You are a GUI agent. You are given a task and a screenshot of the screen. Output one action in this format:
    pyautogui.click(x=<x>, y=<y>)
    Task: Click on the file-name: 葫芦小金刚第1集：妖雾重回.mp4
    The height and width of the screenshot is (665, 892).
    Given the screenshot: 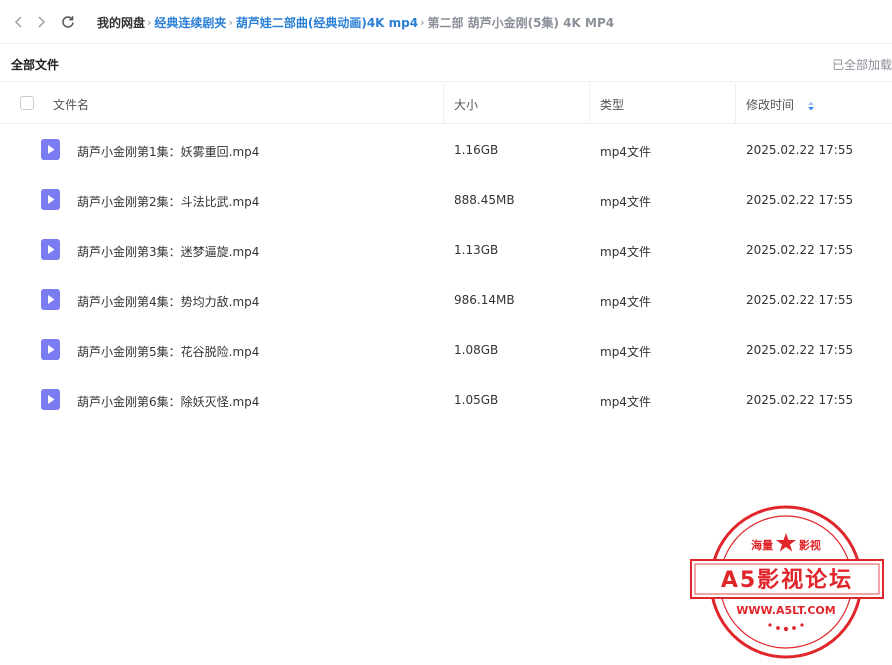 What is the action you would take?
    pyautogui.click(x=168, y=151)
    